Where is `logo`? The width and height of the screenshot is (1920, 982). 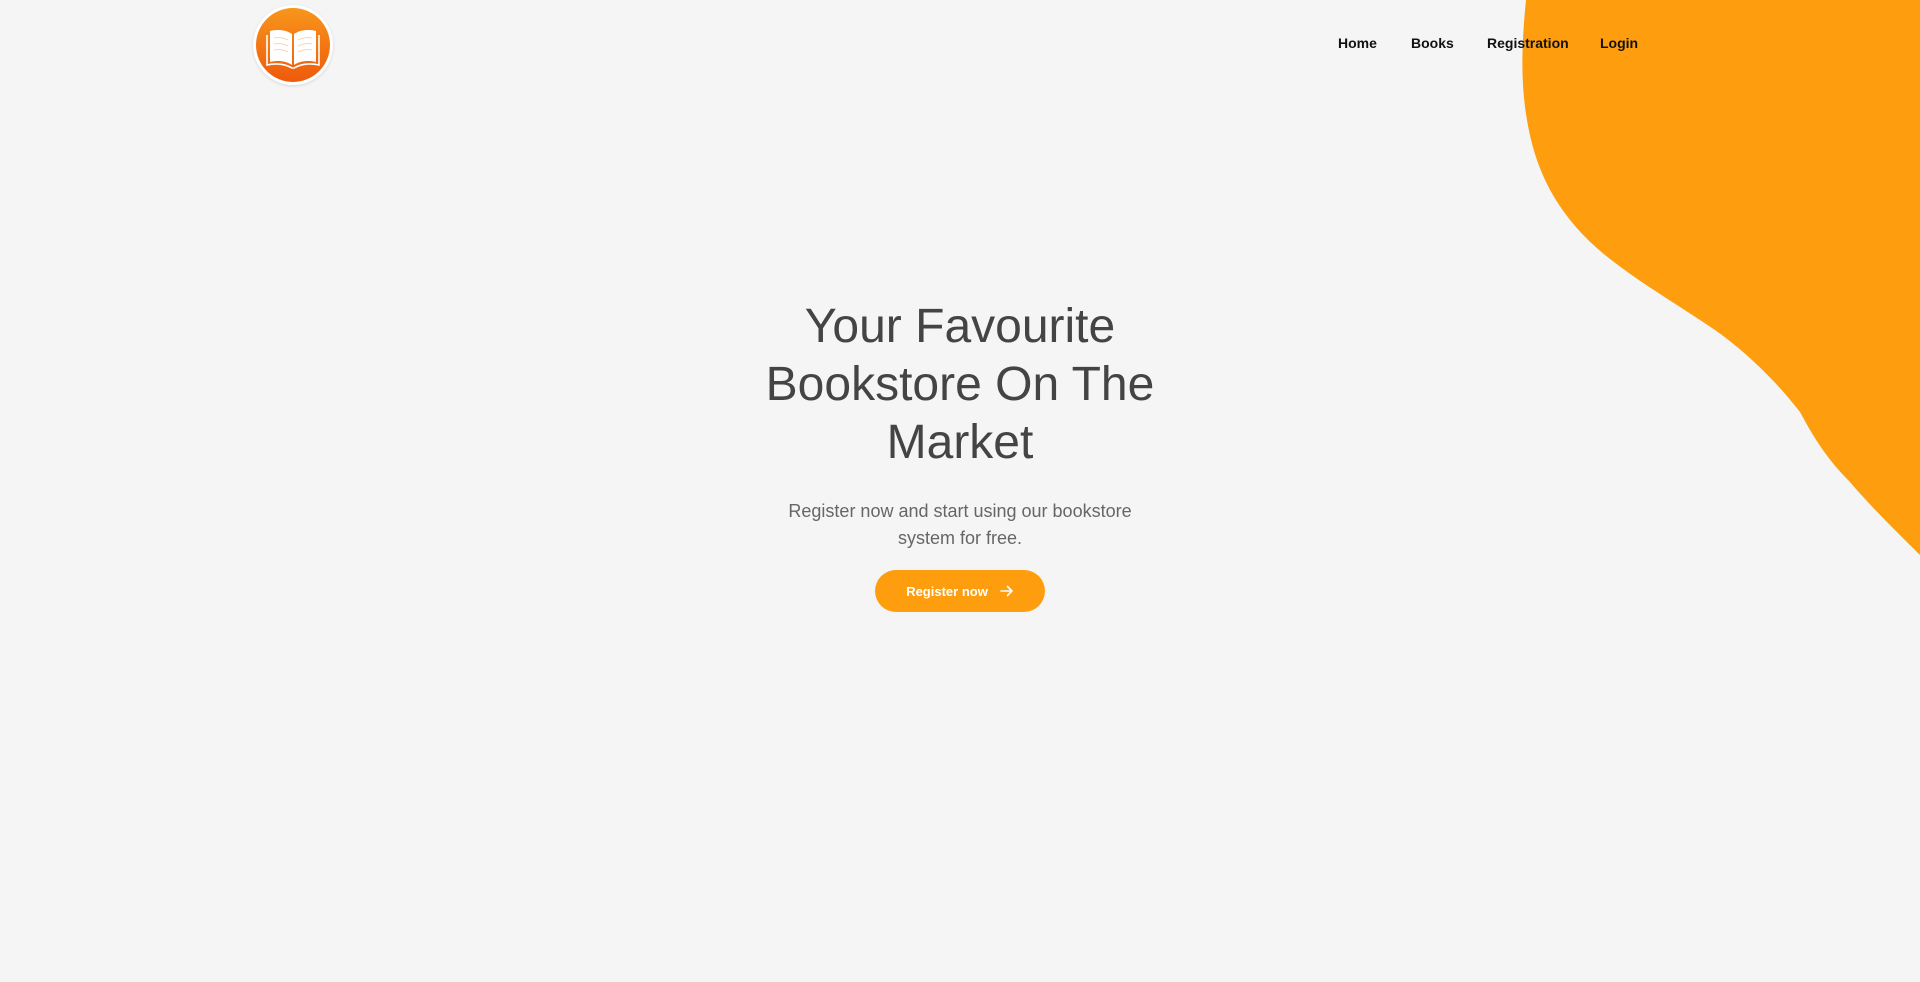
logo is located at coordinates (293, 45).